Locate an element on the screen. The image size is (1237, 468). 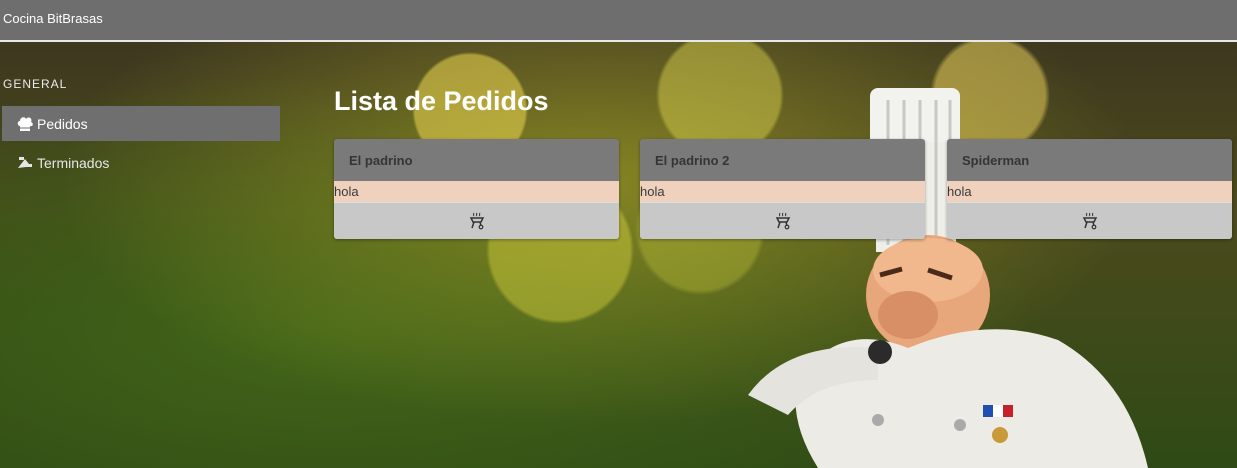
order-card: Spiderman hola is located at coordinates (1089, 189).